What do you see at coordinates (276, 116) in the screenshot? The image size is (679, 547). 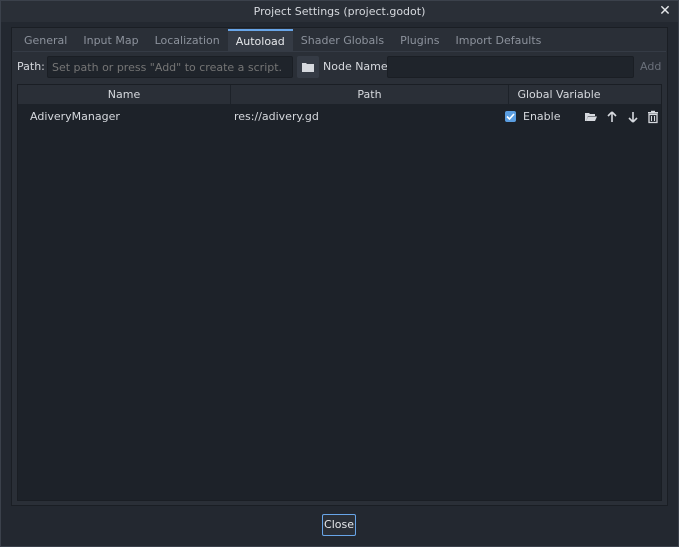 I see `row-path: res://adivery.gd` at bounding box center [276, 116].